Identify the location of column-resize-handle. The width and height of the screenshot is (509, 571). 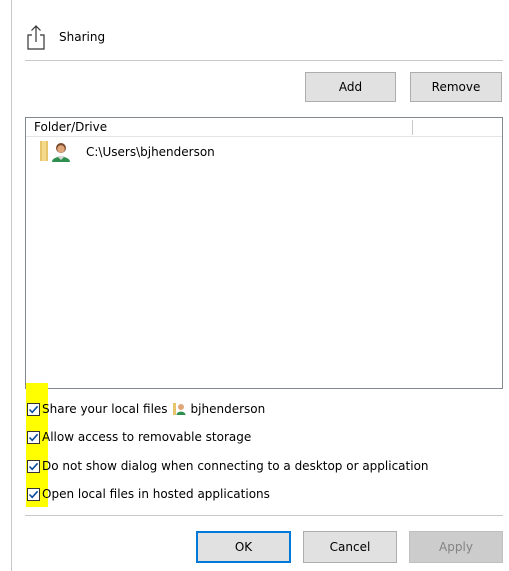
(412, 127).